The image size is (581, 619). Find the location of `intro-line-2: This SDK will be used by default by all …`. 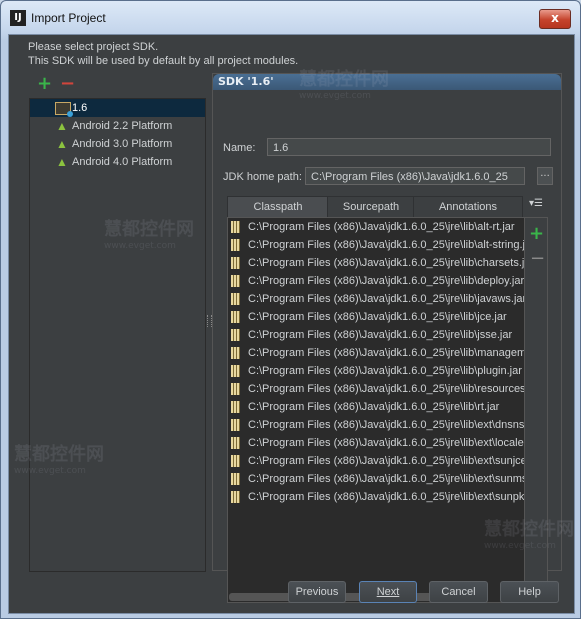

intro-line-2: This SDK will be used by default by all … is located at coordinates (163, 61).